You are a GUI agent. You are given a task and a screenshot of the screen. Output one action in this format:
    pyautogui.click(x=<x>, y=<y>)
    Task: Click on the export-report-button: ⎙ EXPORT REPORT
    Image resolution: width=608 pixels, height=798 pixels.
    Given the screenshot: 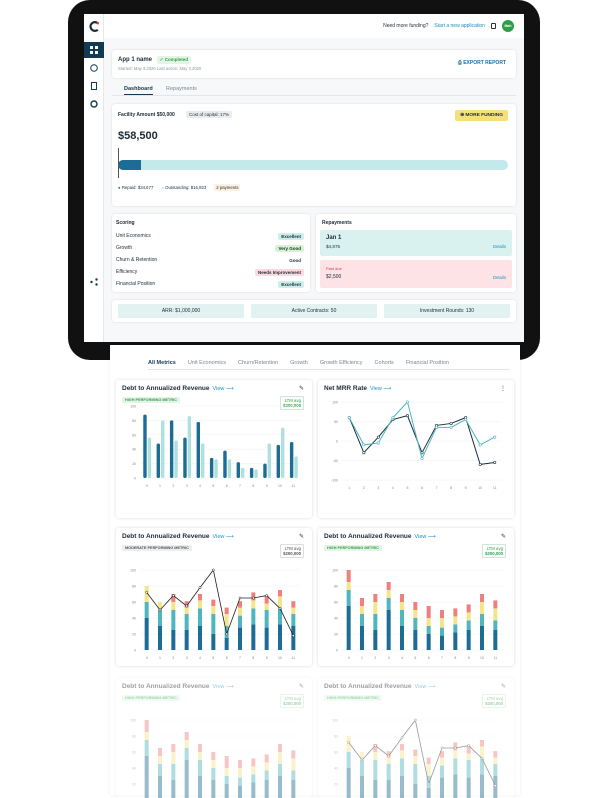 What is the action you would take?
    pyautogui.click(x=482, y=63)
    